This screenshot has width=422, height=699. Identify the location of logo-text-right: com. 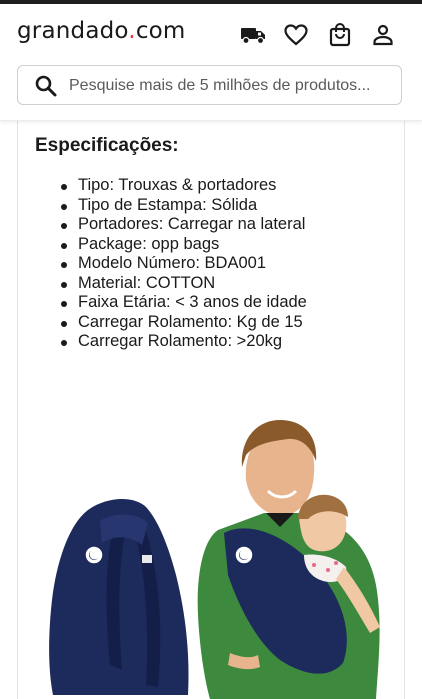
(160, 31).